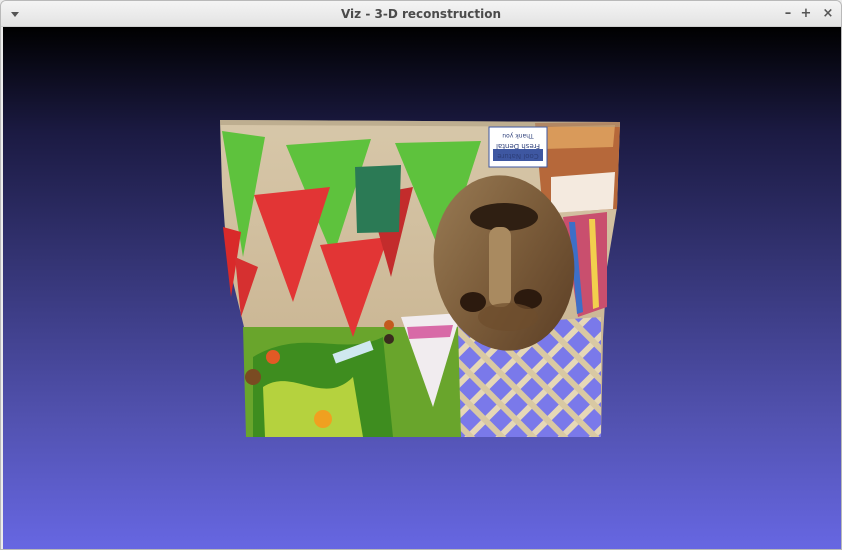 The width and height of the screenshot is (842, 550). What do you see at coordinates (518, 135) in the screenshot?
I see `sign-line-3: Thank you` at bounding box center [518, 135].